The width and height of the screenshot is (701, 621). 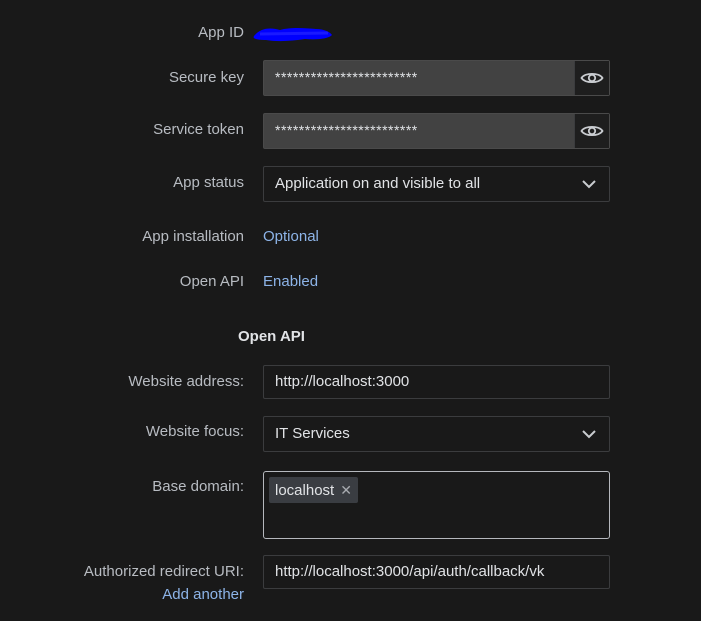 I want to click on base-domain-tag-text: localhost, so click(x=305, y=490).